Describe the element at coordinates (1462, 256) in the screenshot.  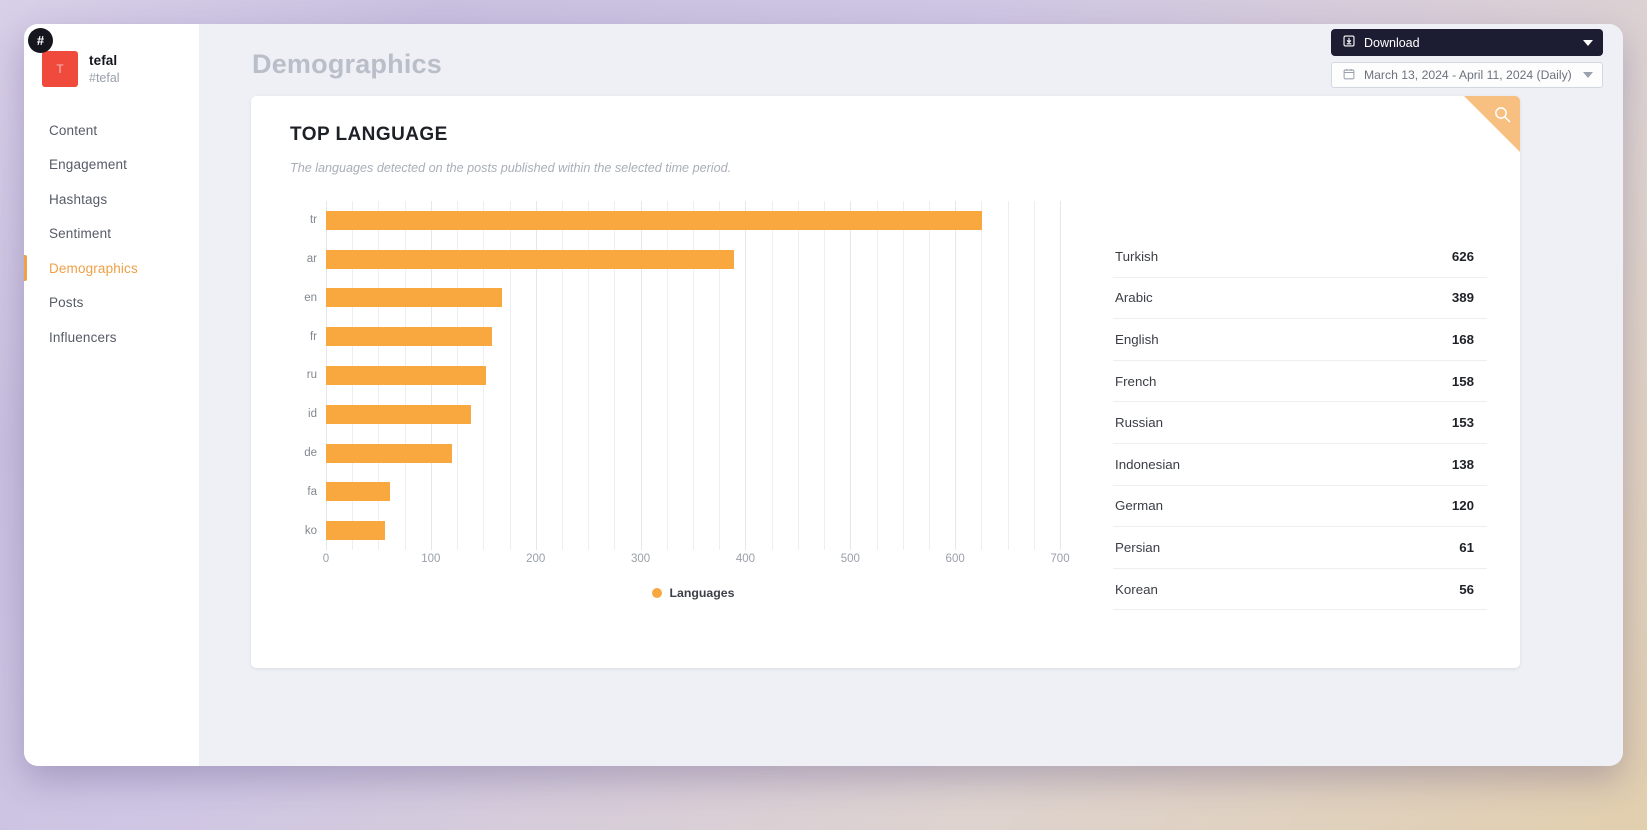
I see `language-count: 626` at that location.